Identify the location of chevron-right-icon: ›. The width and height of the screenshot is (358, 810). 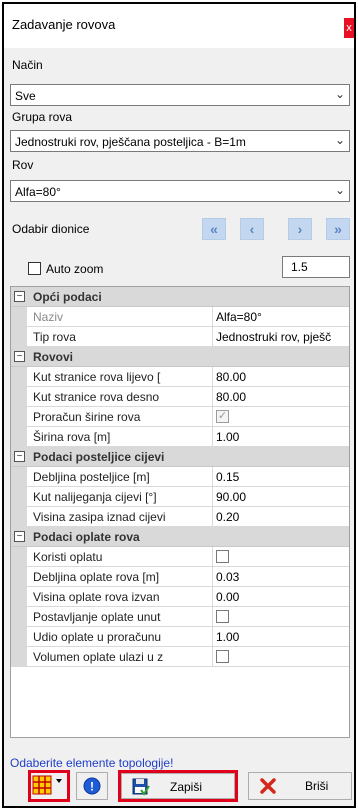
(300, 229).